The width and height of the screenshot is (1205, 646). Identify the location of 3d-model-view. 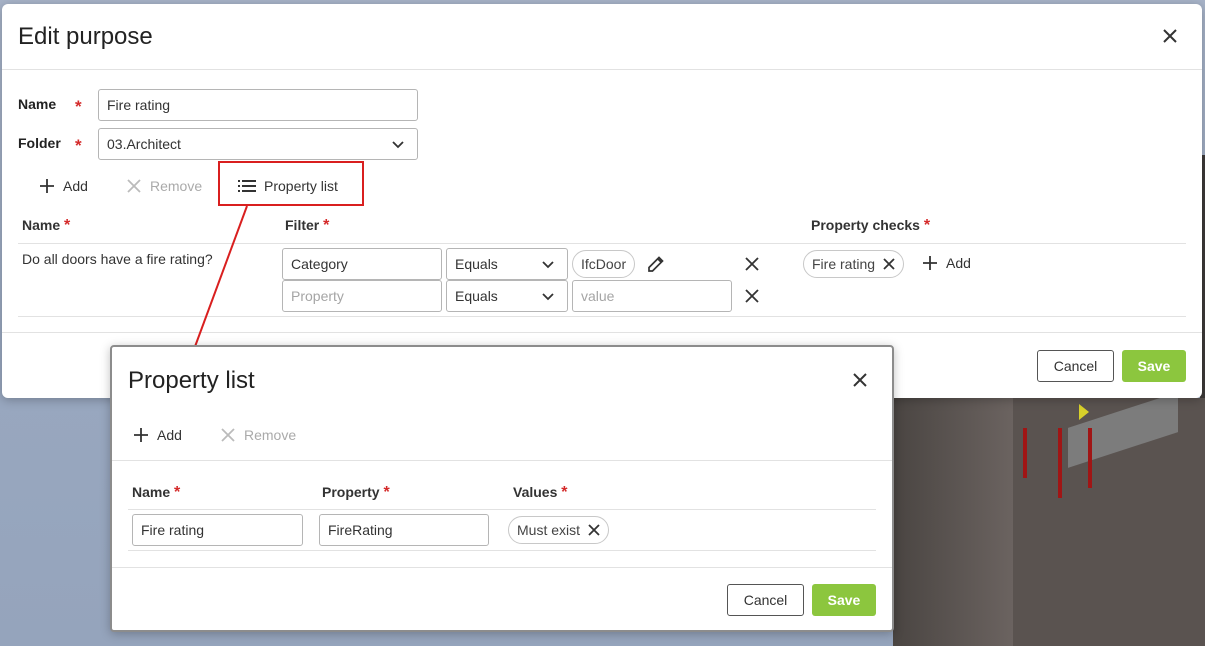
(1049, 519).